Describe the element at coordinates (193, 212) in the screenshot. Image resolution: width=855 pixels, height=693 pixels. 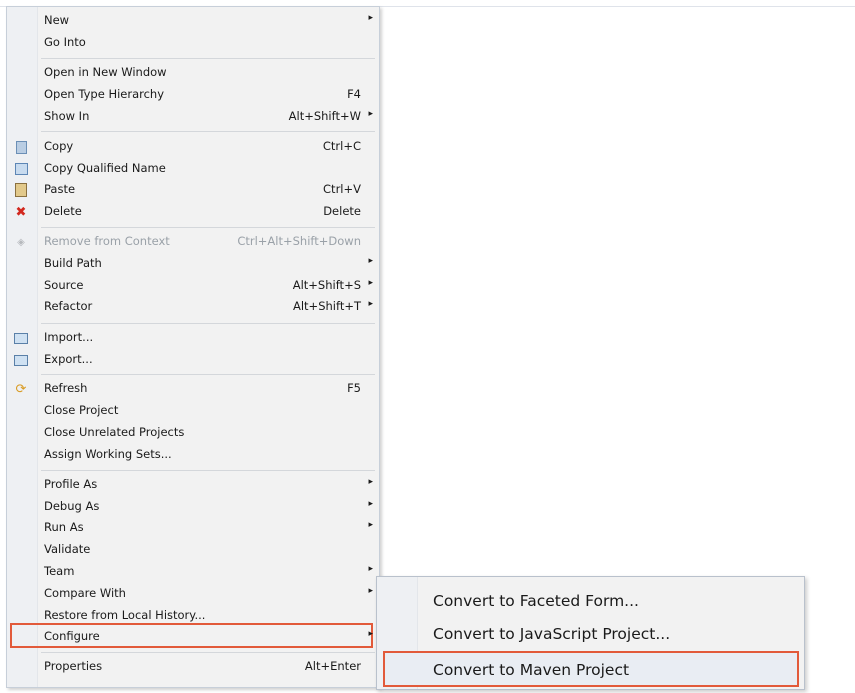
I see `menu-item-delete: ✖ Delete Delete` at that location.